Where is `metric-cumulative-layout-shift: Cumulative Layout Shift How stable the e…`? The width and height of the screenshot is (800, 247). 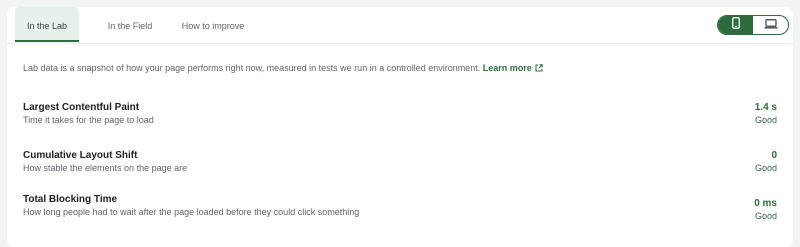
metric-cumulative-layout-shift: Cumulative Layout Shift How stable the e… is located at coordinates (400, 163).